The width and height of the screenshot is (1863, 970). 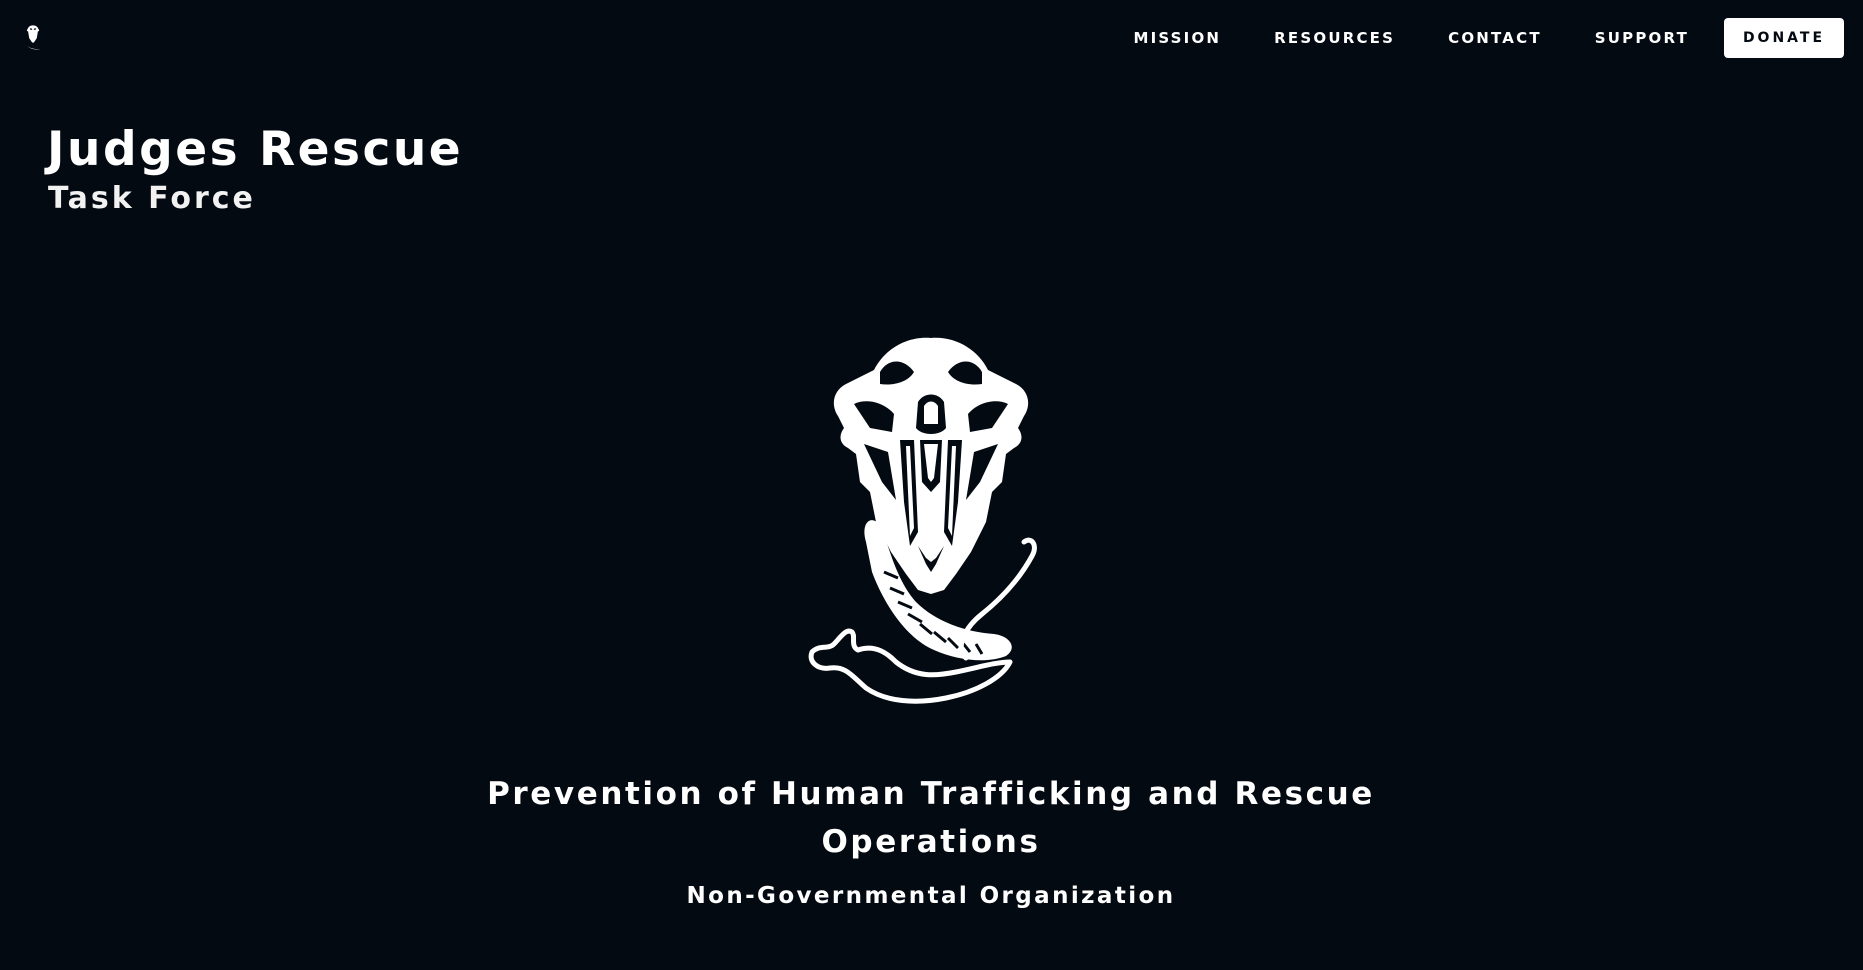 What do you see at coordinates (922, 520) in the screenshot?
I see `beast-skull-emblem-icon` at bounding box center [922, 520].